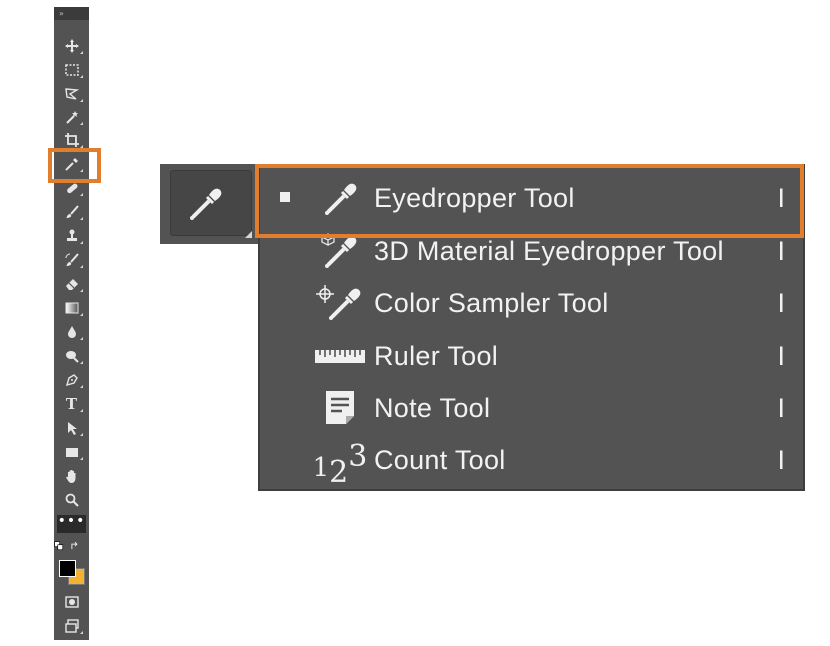  What do you see at coordinates (531, 461) in the screenshot?
I see `menu-item-count-tool: 123 Count Tool I` at bounding box center [531, 461].